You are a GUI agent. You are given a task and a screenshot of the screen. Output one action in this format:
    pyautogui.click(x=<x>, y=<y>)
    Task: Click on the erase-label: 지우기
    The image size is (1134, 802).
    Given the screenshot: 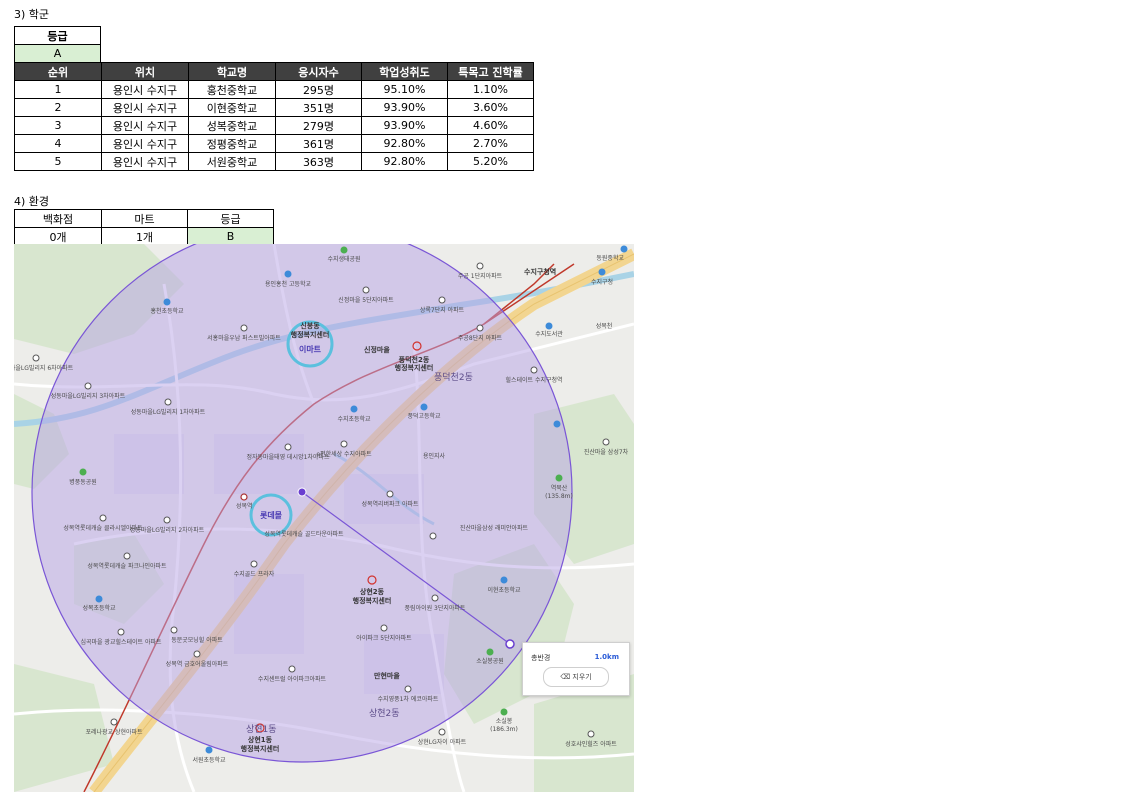 What is the action you would take?
    pyautogui.click(x=582, y=677)
    